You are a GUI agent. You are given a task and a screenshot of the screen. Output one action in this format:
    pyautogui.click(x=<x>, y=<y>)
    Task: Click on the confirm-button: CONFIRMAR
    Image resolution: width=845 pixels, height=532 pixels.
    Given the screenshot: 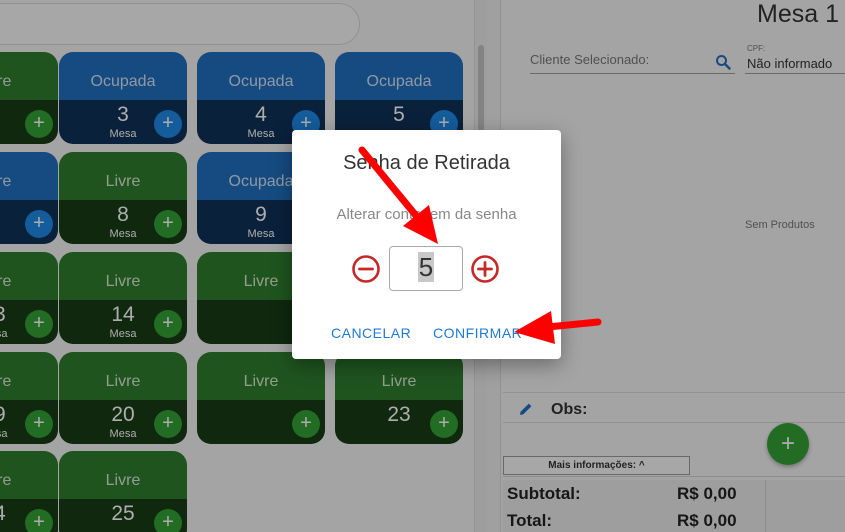 What is the action you would take?
    pyautogui.click(x=477, y=333)
    